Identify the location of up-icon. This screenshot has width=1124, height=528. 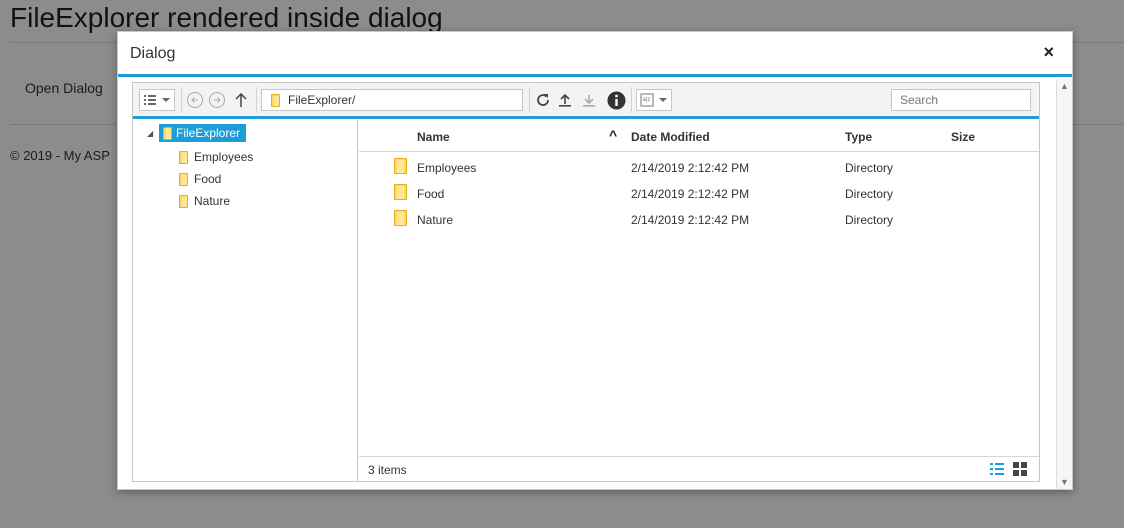
(241, 99).